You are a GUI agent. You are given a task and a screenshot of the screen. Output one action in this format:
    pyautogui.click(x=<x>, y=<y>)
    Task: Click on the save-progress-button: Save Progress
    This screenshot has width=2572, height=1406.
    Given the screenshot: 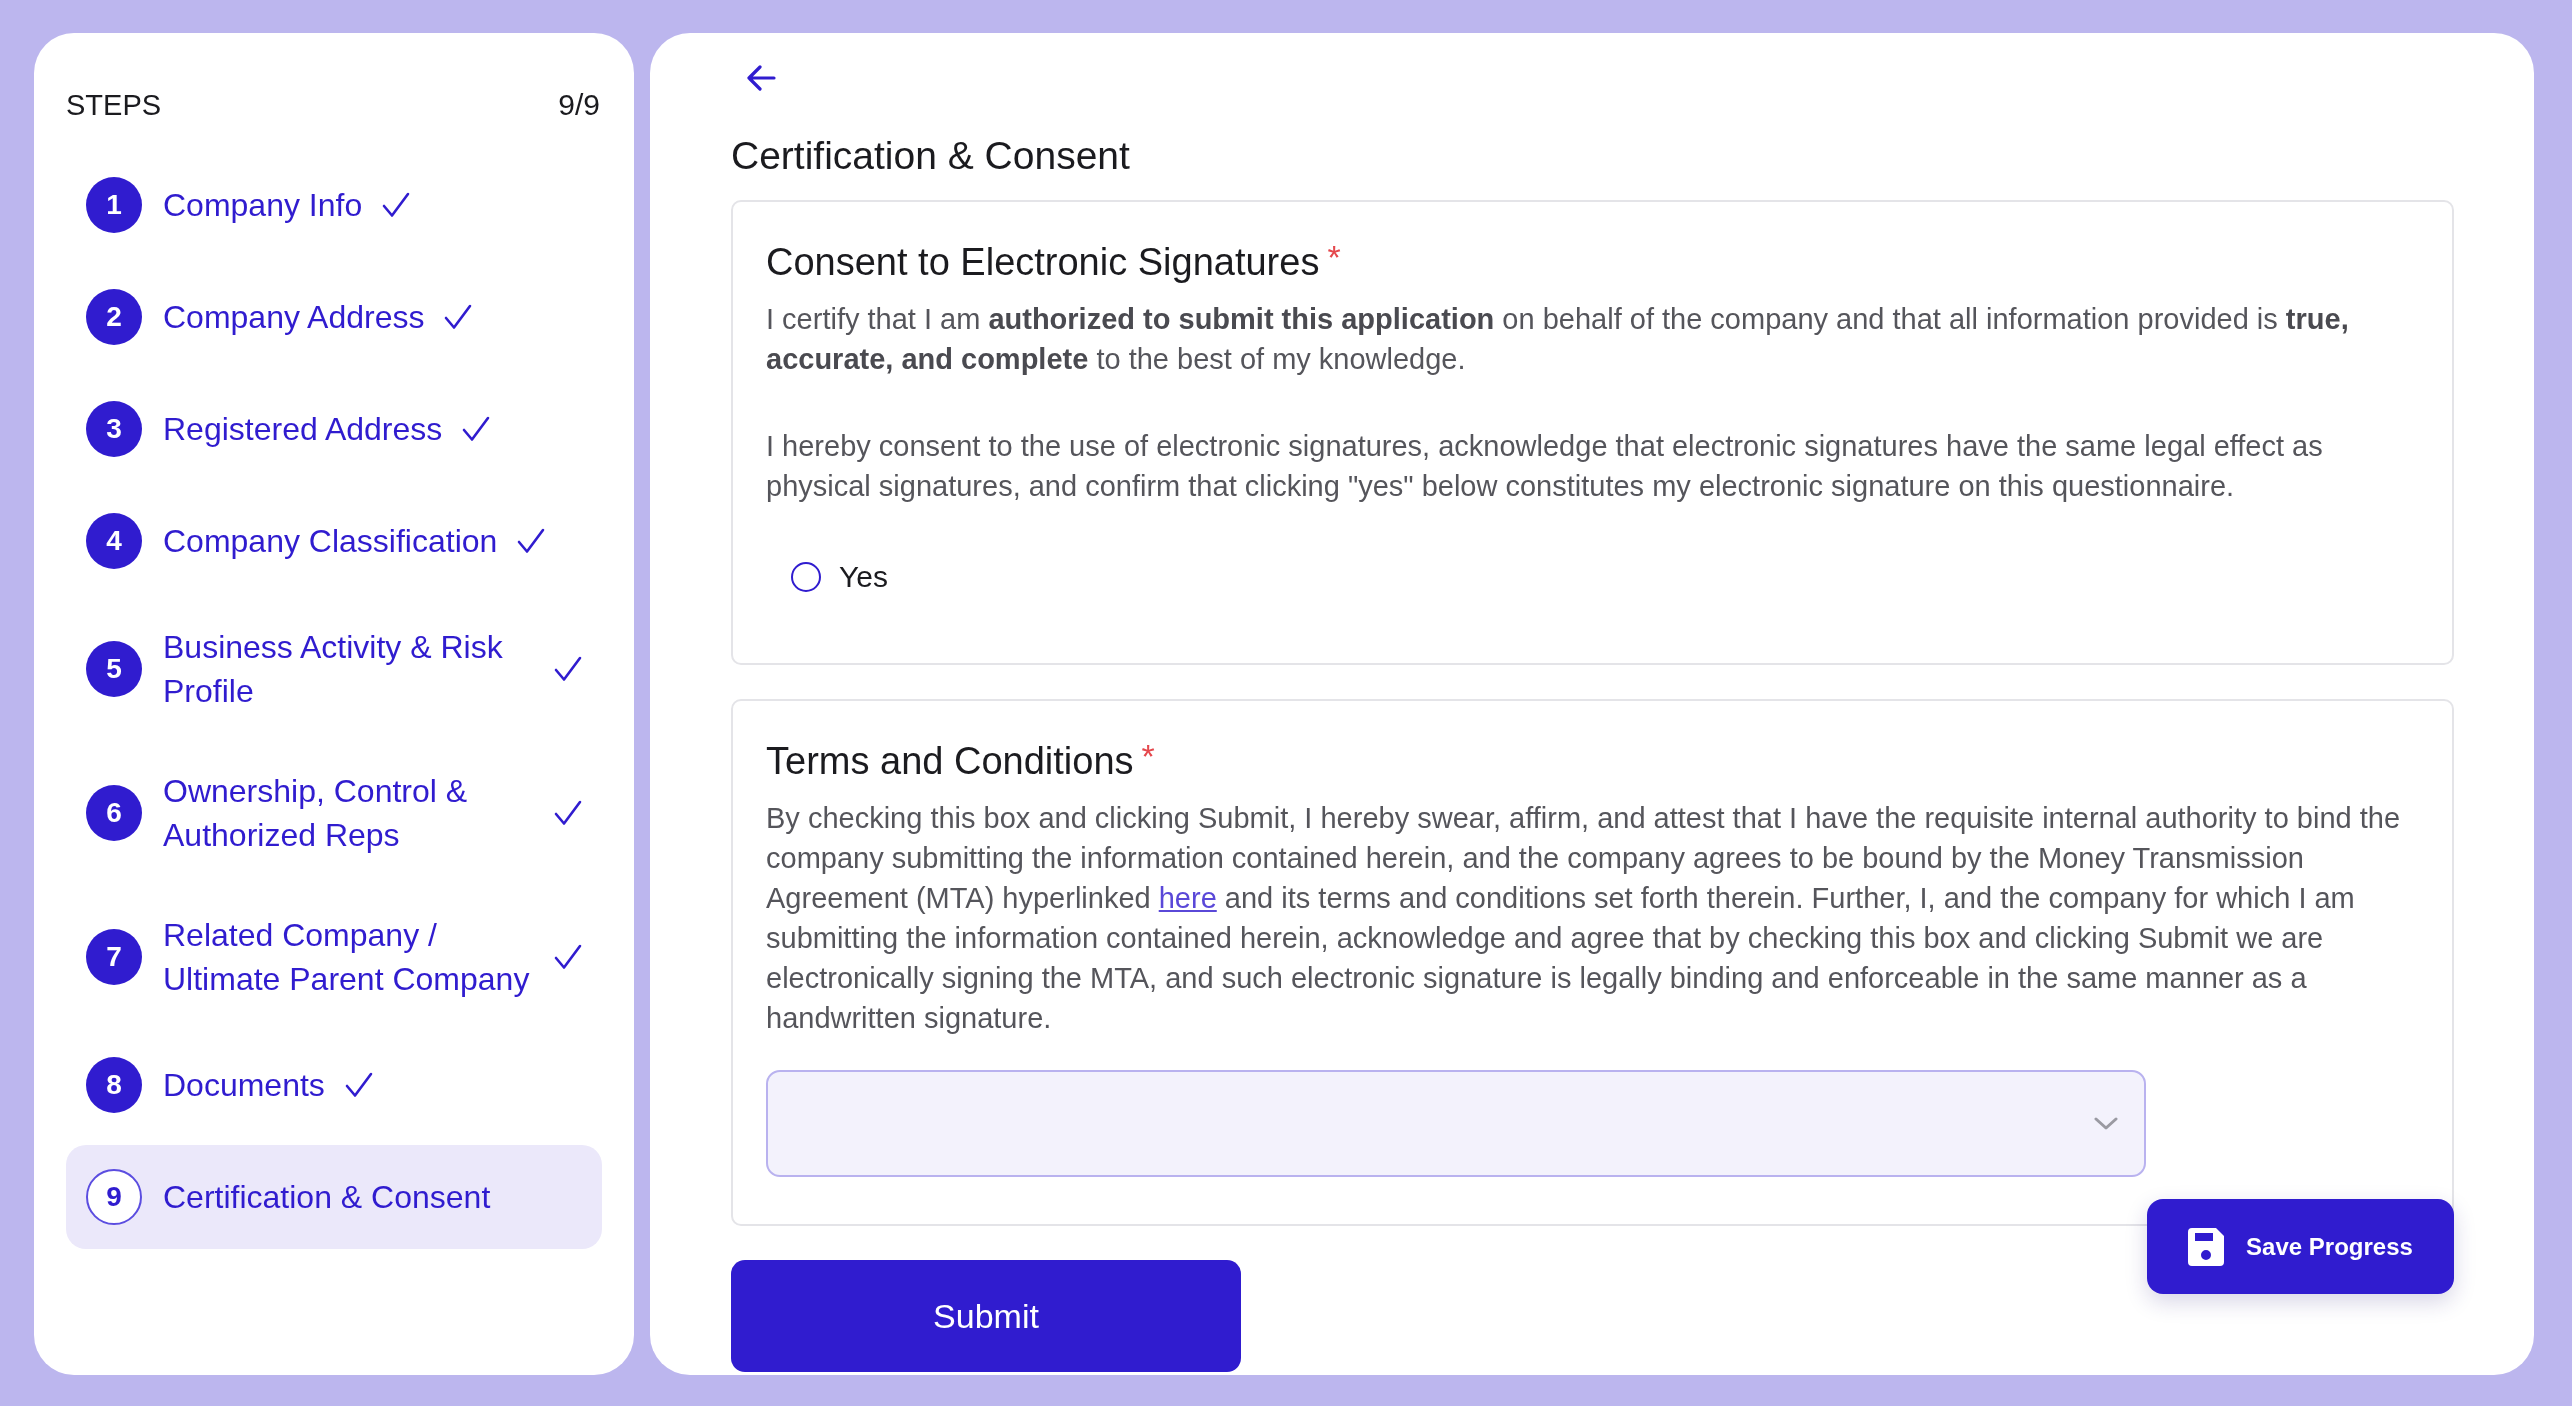 What is the action you would take?
    pyautogui.click(x=2300, y=1246)
    